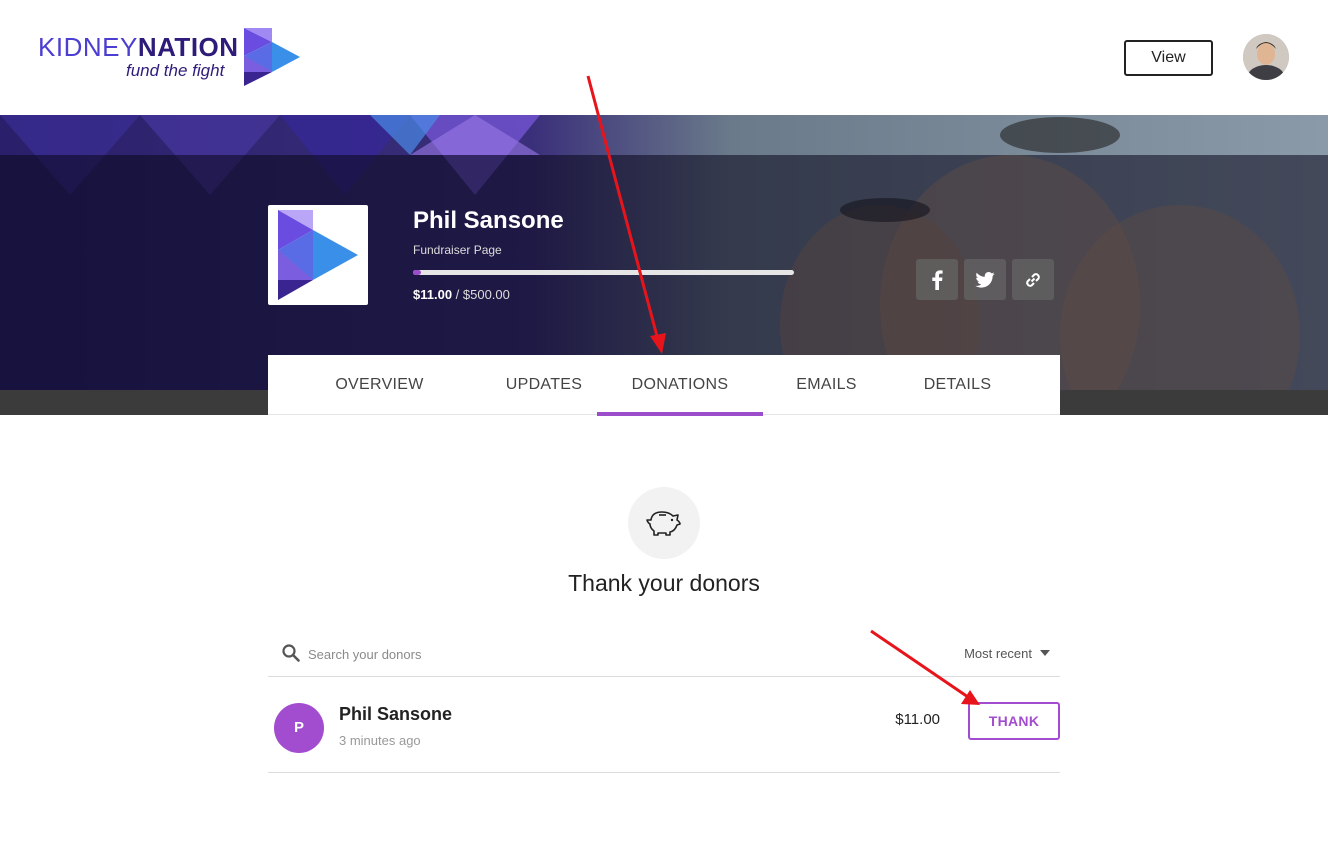  I want to click on fundraiser-amounts: $11.00 / $500.00, so click(461, 294).